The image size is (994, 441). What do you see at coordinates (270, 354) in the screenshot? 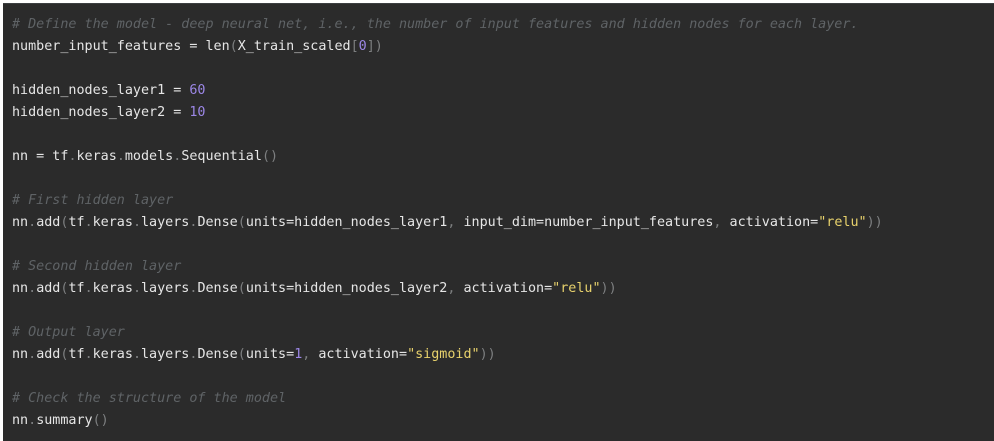
I see `code-token: units=` at bounding box center [270, 354].